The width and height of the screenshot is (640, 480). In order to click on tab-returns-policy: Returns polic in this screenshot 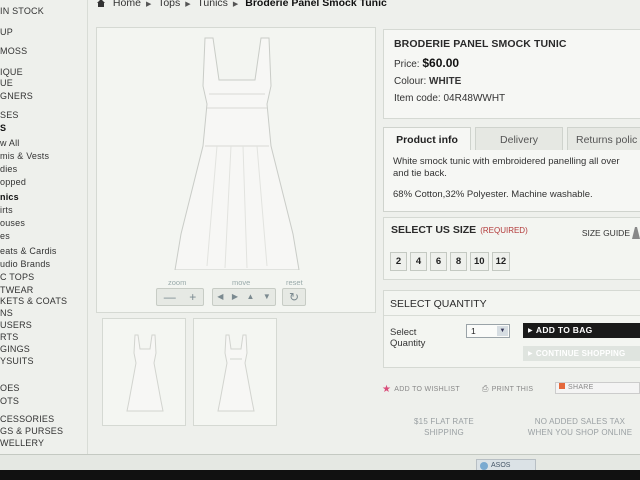, I will do `click(603, 139)`.